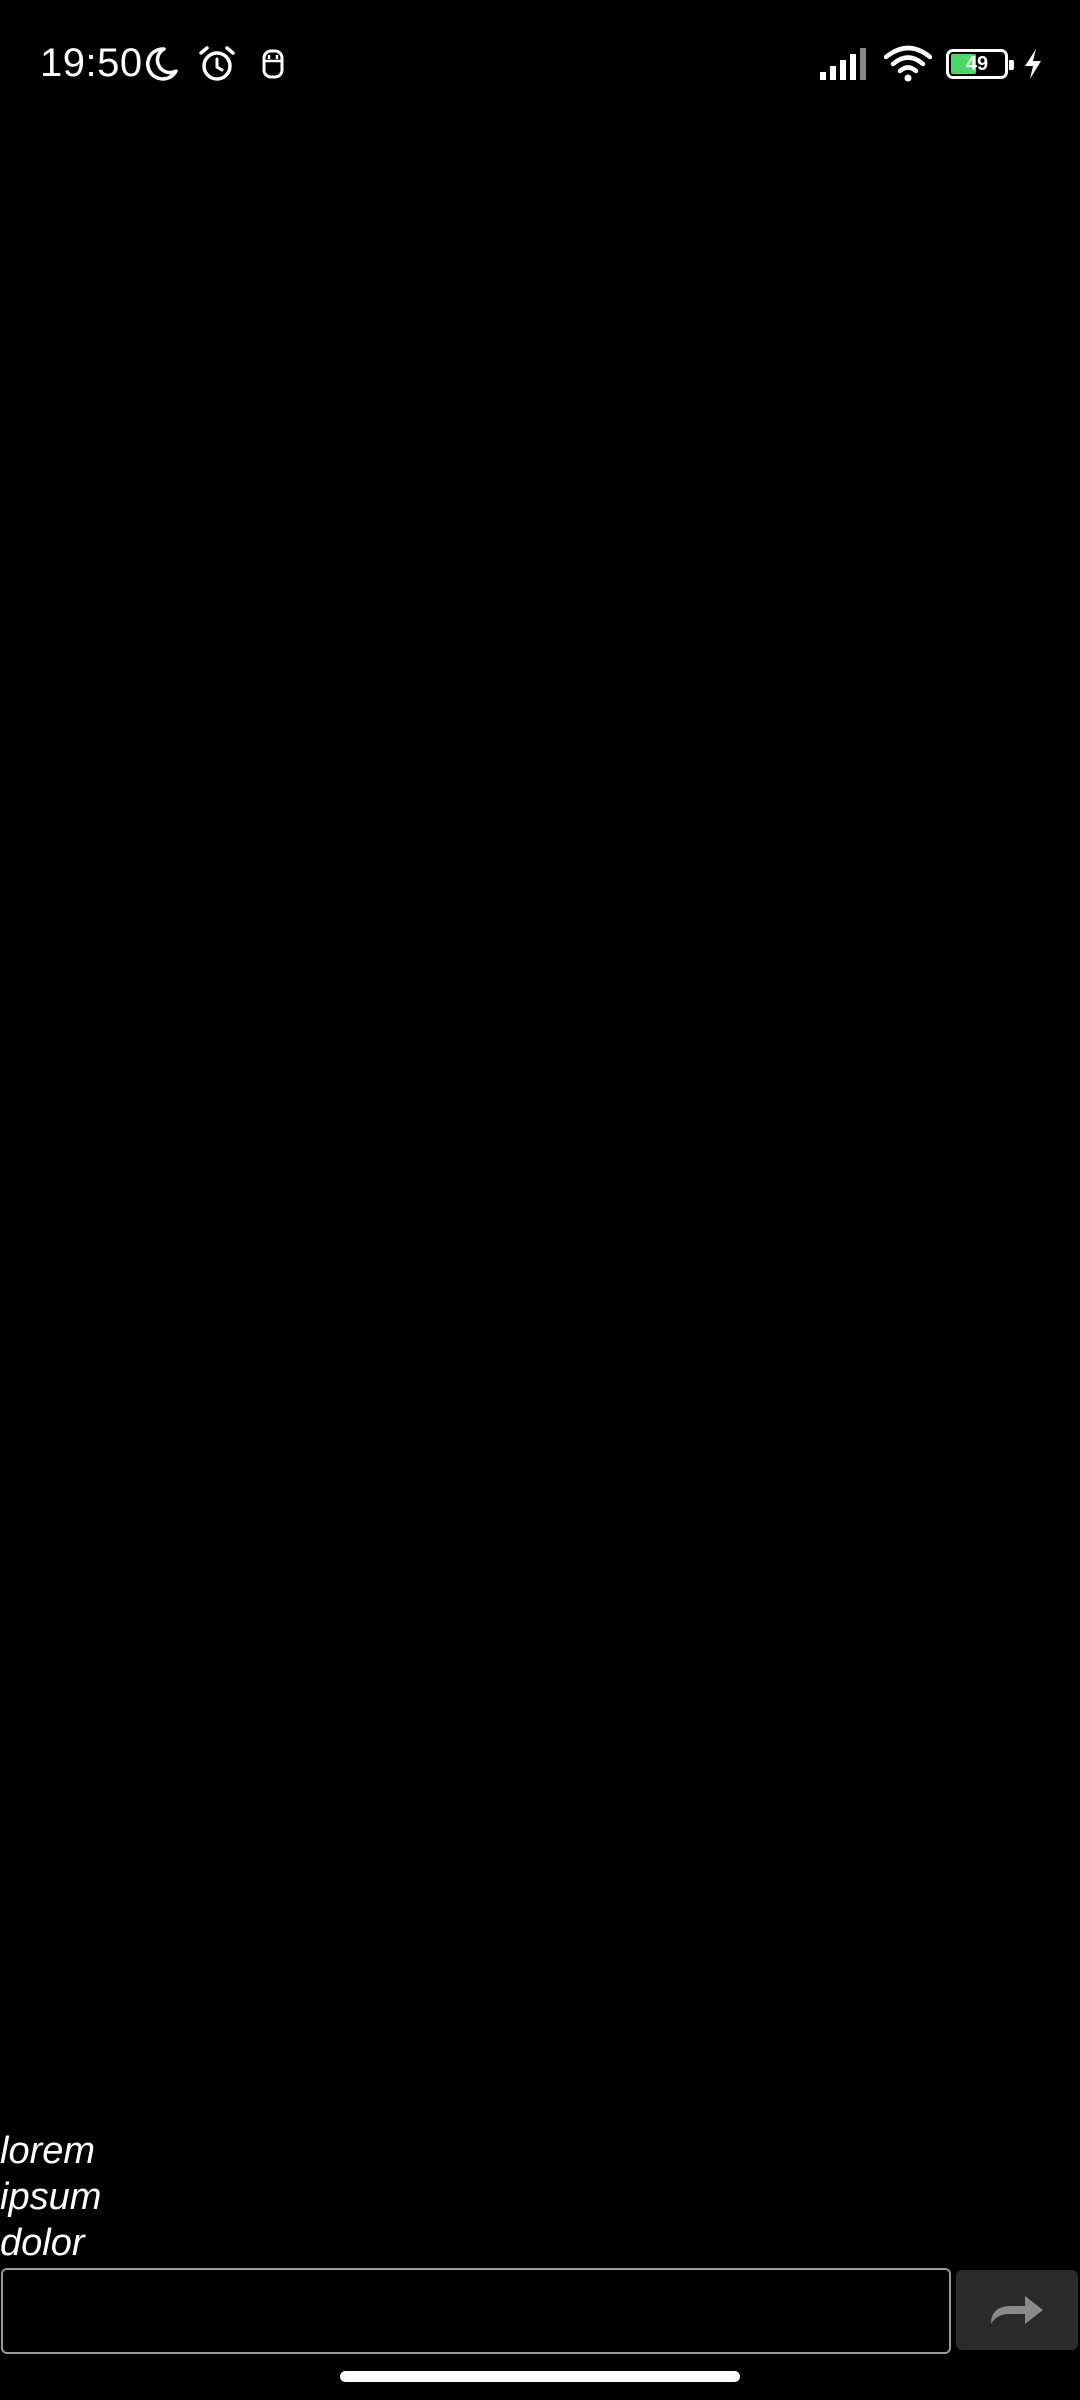  Describe the element at coordinates (500, 2197) in the screenshot. I see `output-text: lorem ipsum dolor` at that location.